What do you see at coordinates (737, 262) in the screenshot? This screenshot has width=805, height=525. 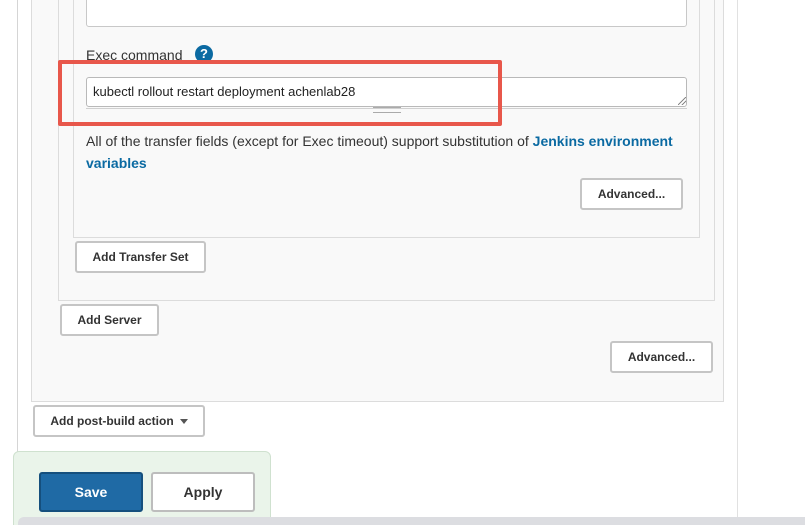 I see `page-divider-right` at bounding box center [737, 262].